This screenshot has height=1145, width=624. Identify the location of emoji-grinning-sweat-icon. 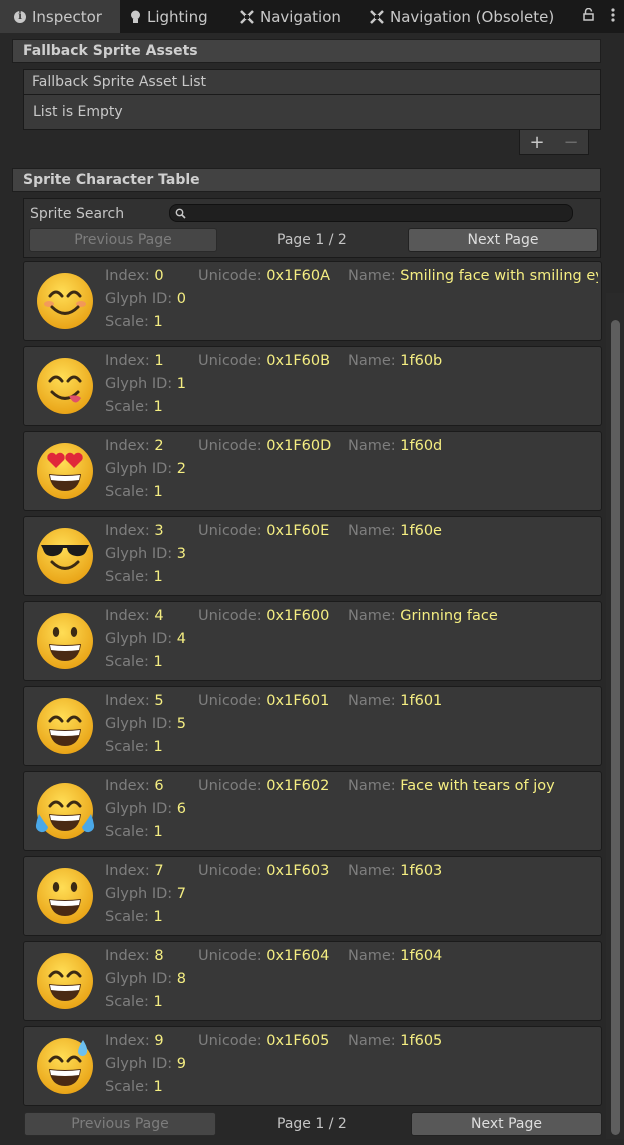
(65, 1066).